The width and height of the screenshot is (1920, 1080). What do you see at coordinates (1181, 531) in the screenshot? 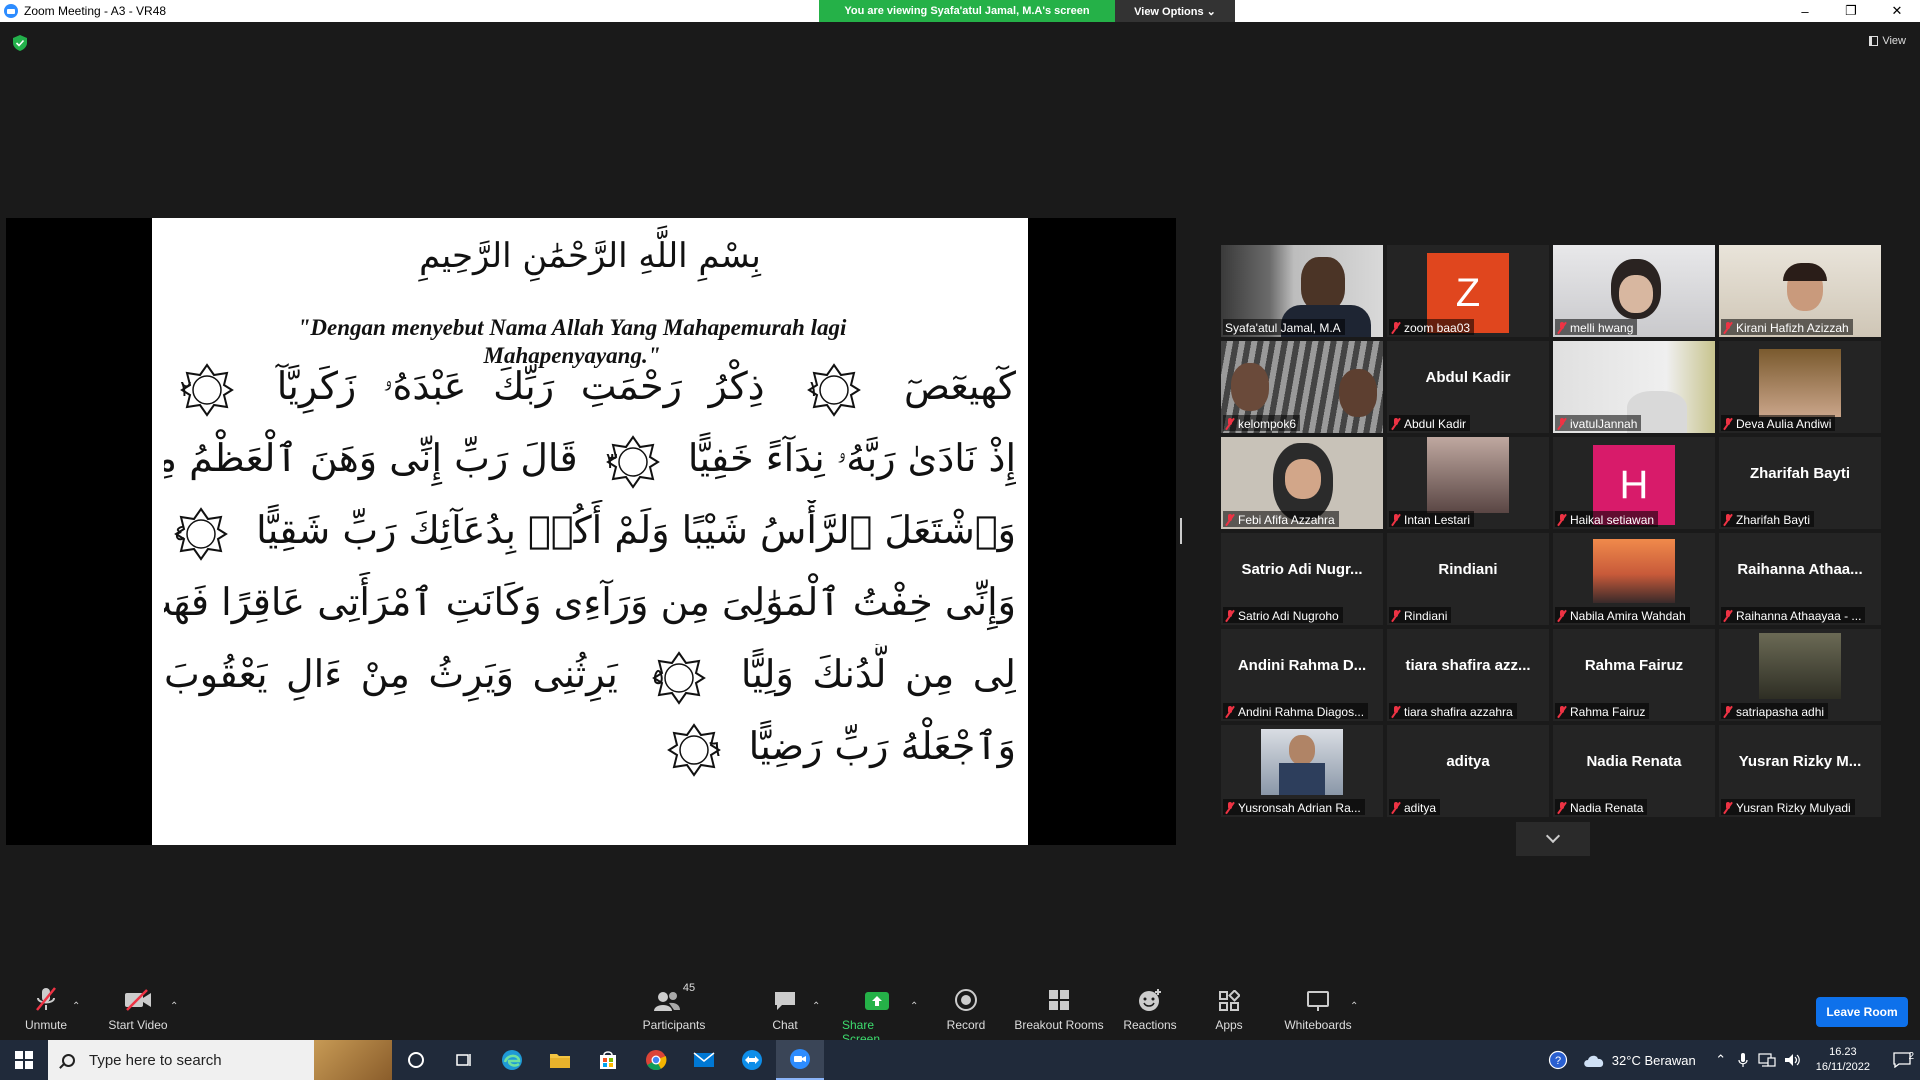
I see `split-divider-handle` at bounding box center [1181, 531].